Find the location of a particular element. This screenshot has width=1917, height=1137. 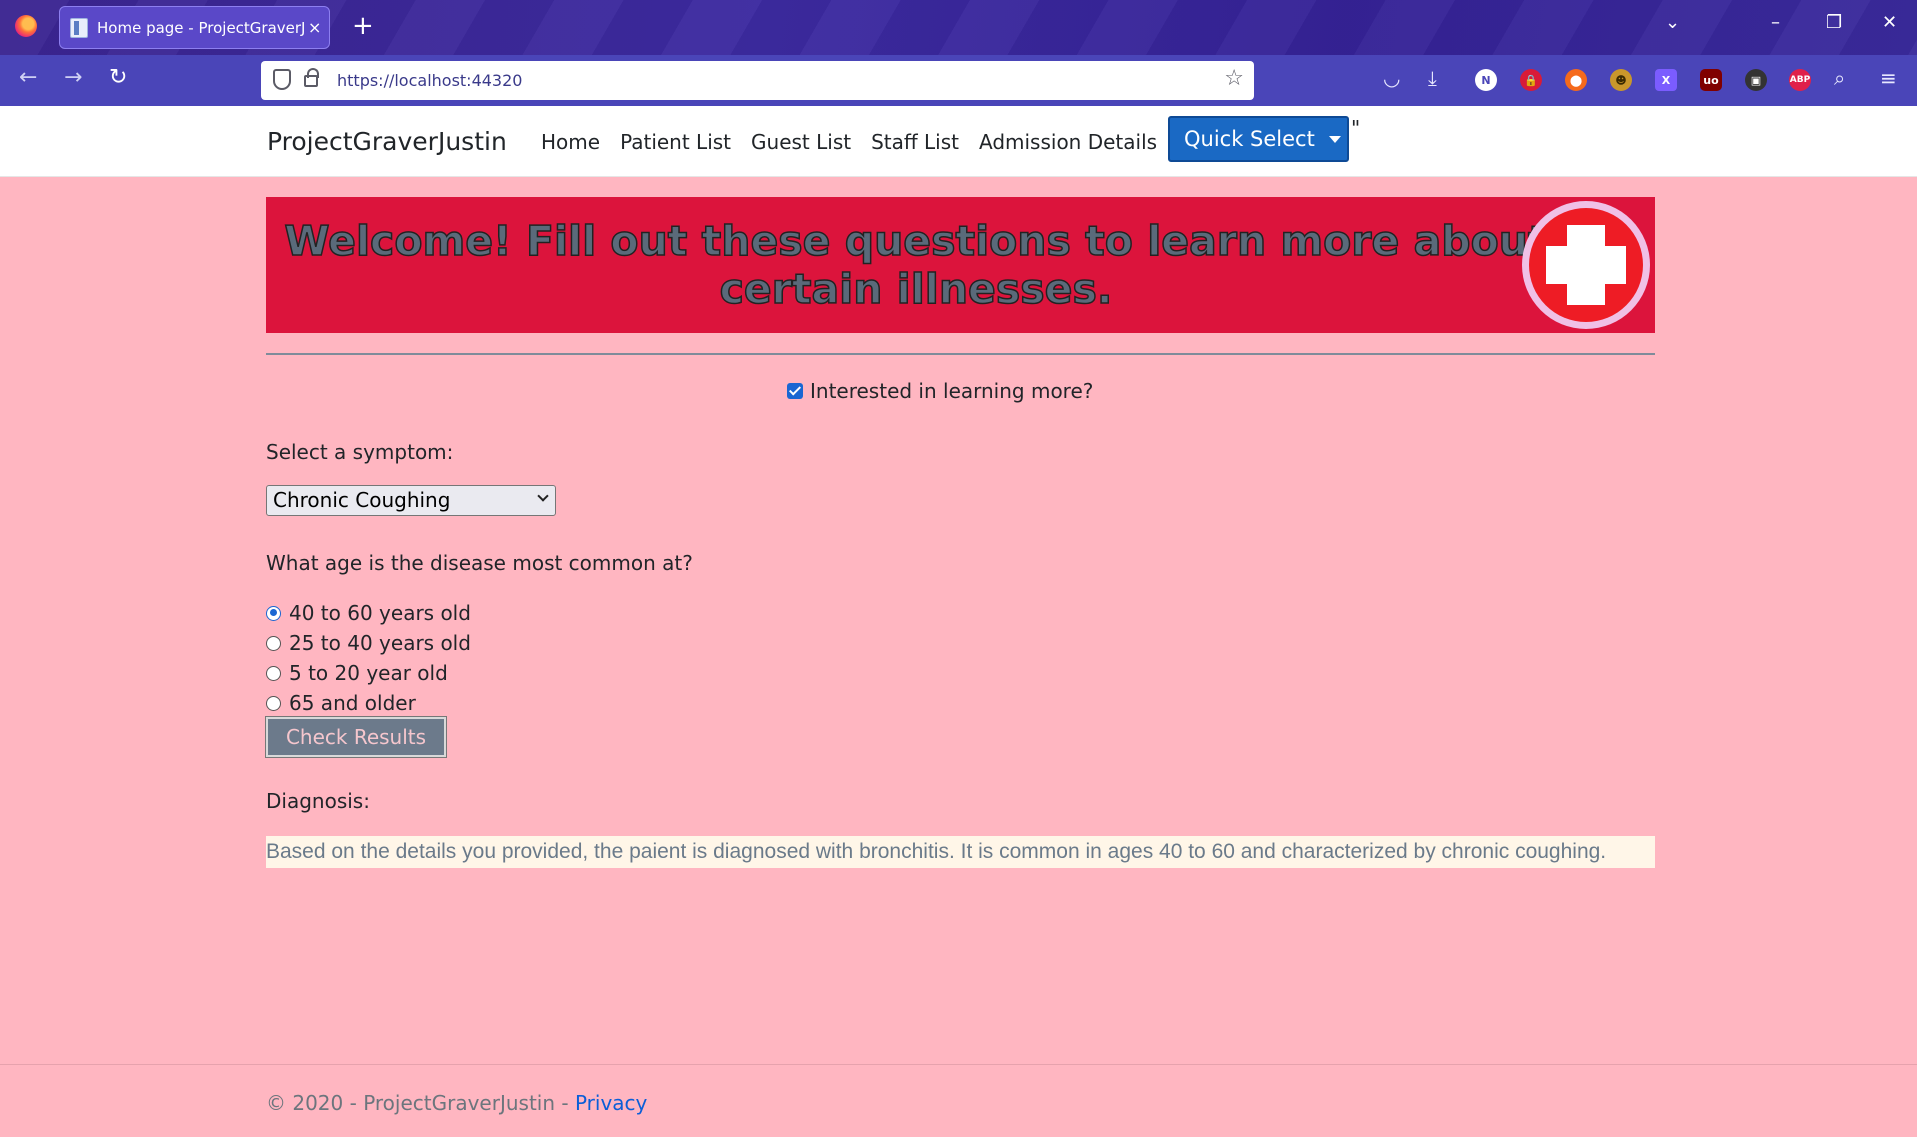

nav-link-guest-list: Guest List is located at coordinates (801, 142).